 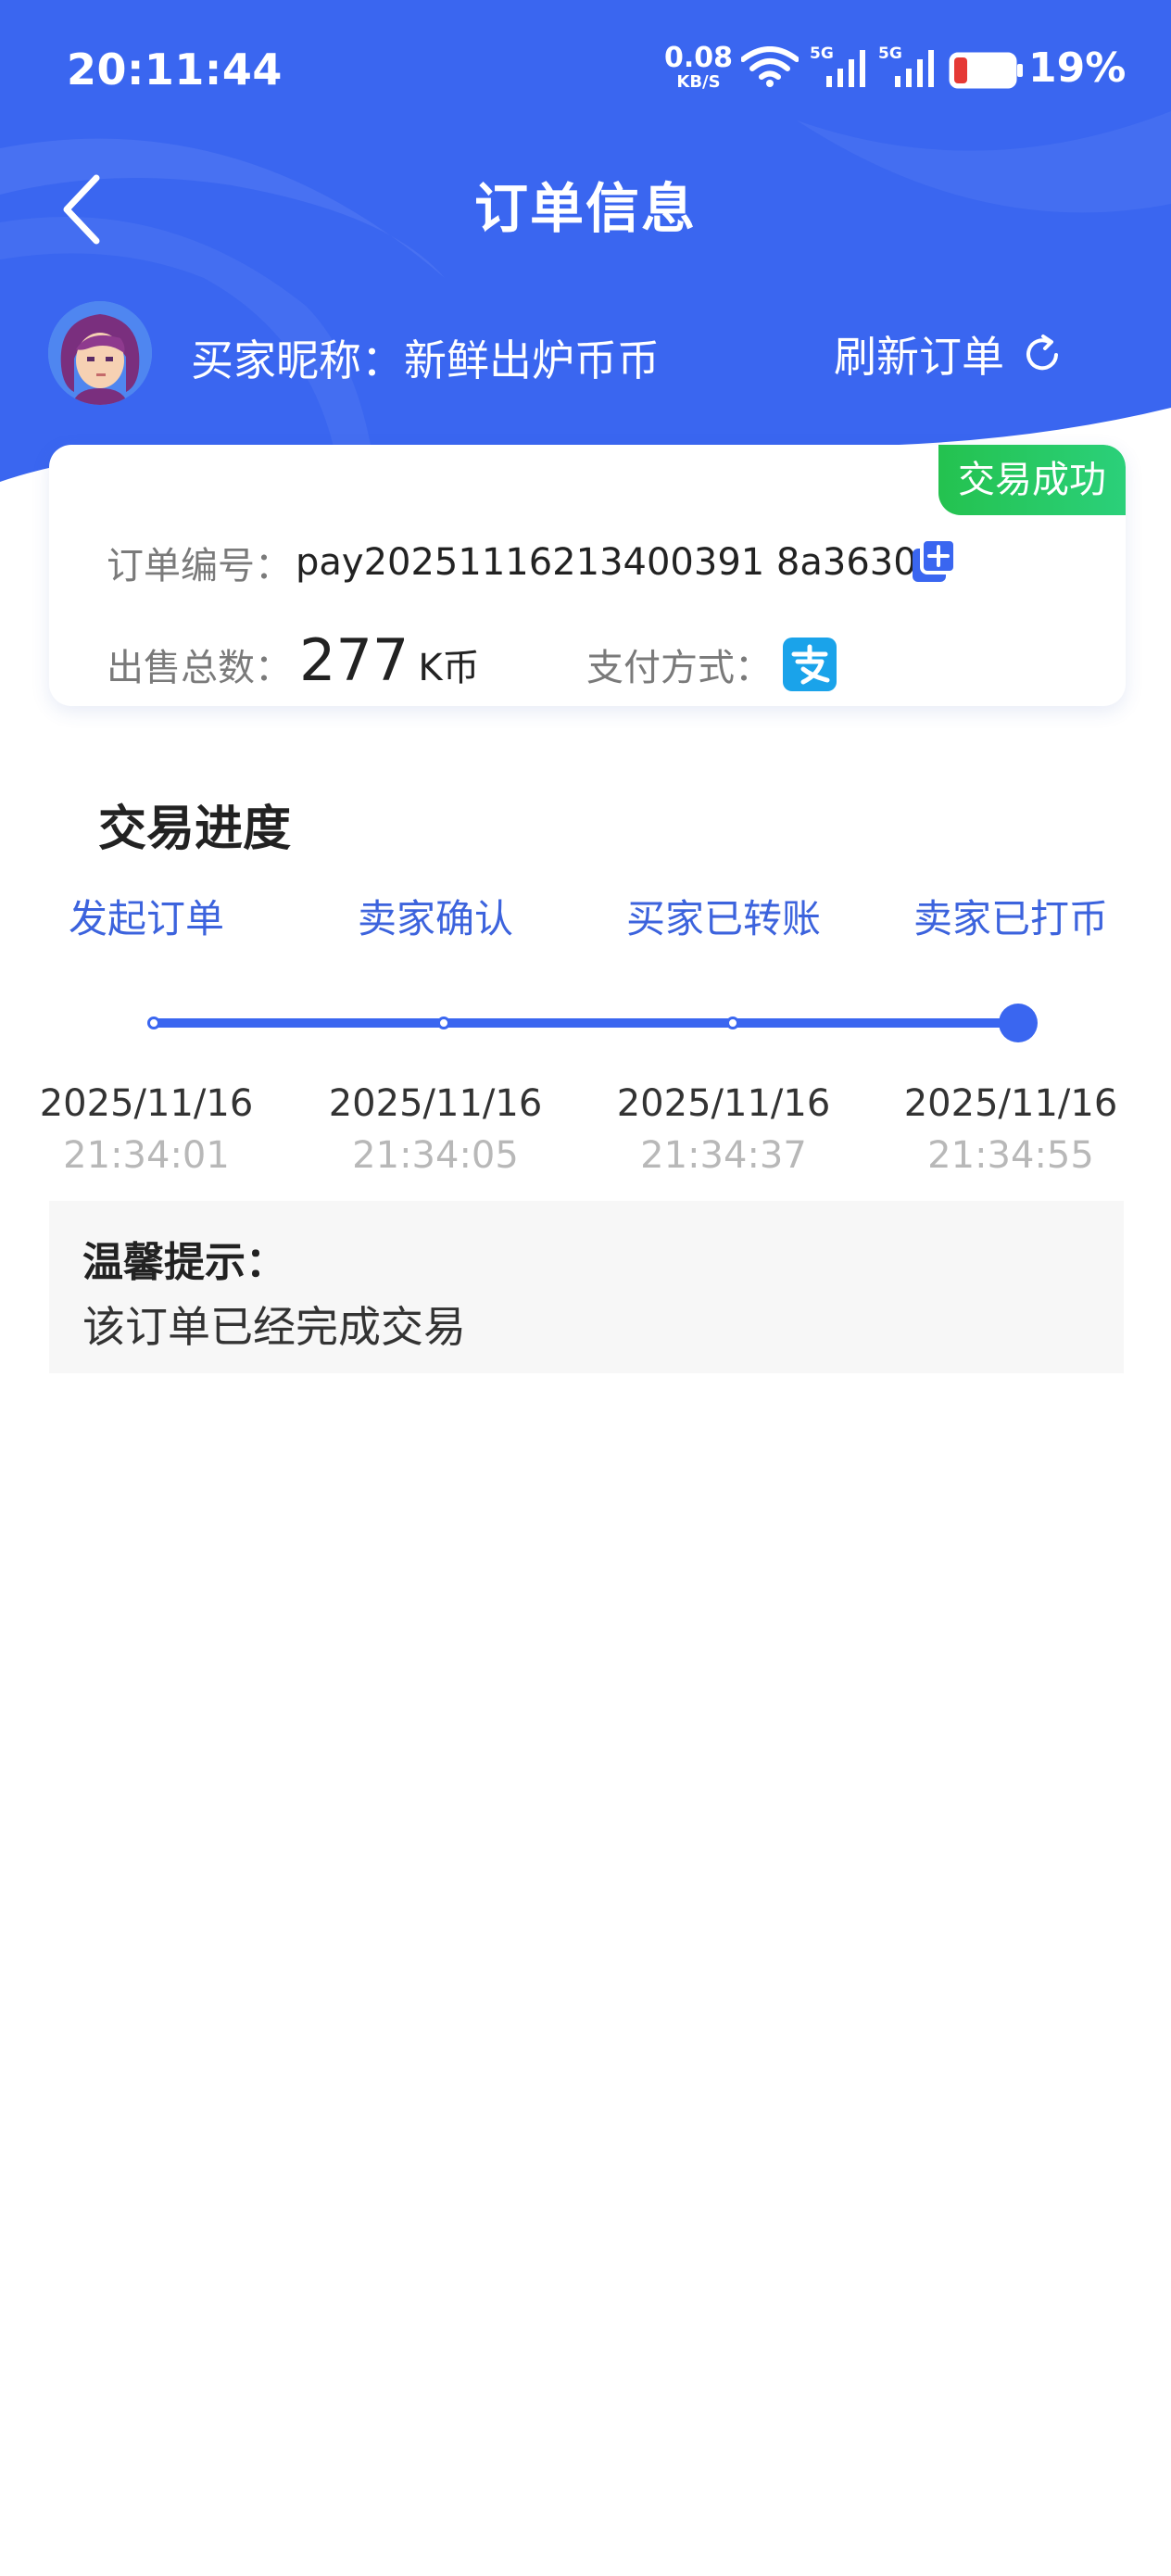 What do you see at coordinates (1042, 353) in the screenshot?
I see `refresh-icon` at bounding box center [1042, 353].